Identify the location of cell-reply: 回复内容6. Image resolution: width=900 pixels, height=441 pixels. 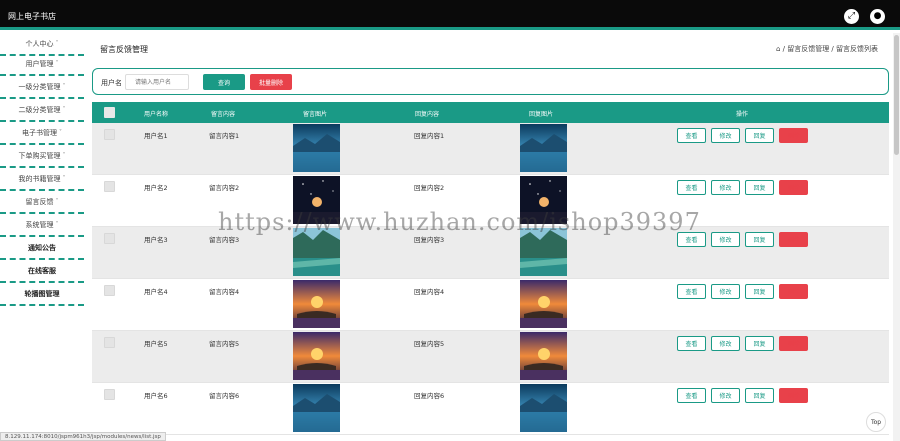
(429, 396).